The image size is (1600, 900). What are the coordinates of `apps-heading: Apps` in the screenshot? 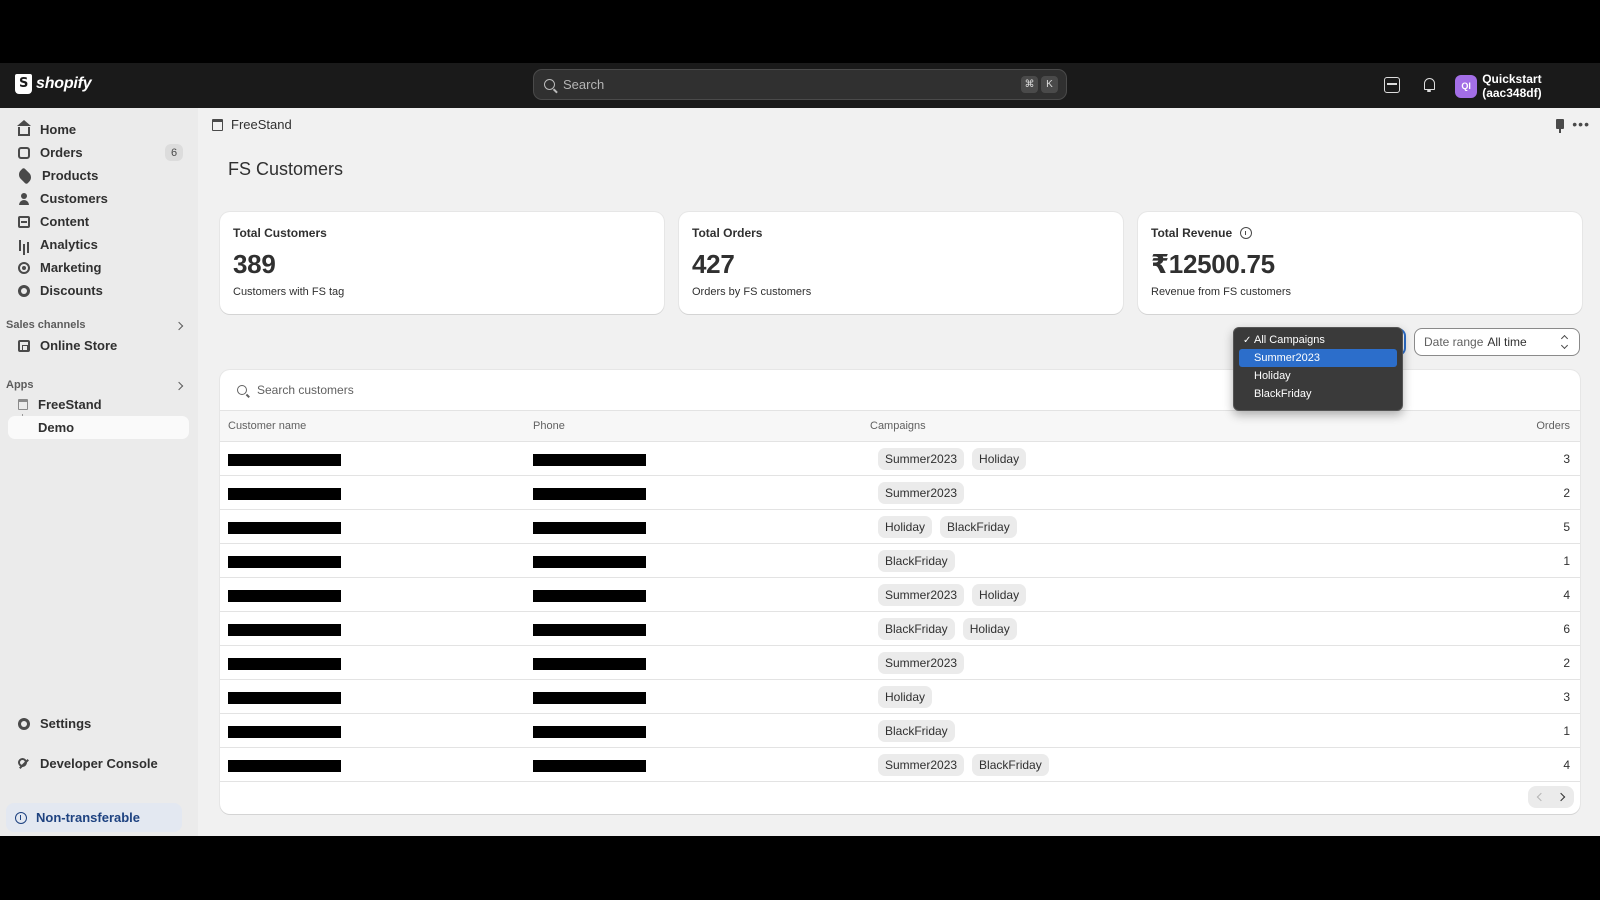 It's located at (20, 385).